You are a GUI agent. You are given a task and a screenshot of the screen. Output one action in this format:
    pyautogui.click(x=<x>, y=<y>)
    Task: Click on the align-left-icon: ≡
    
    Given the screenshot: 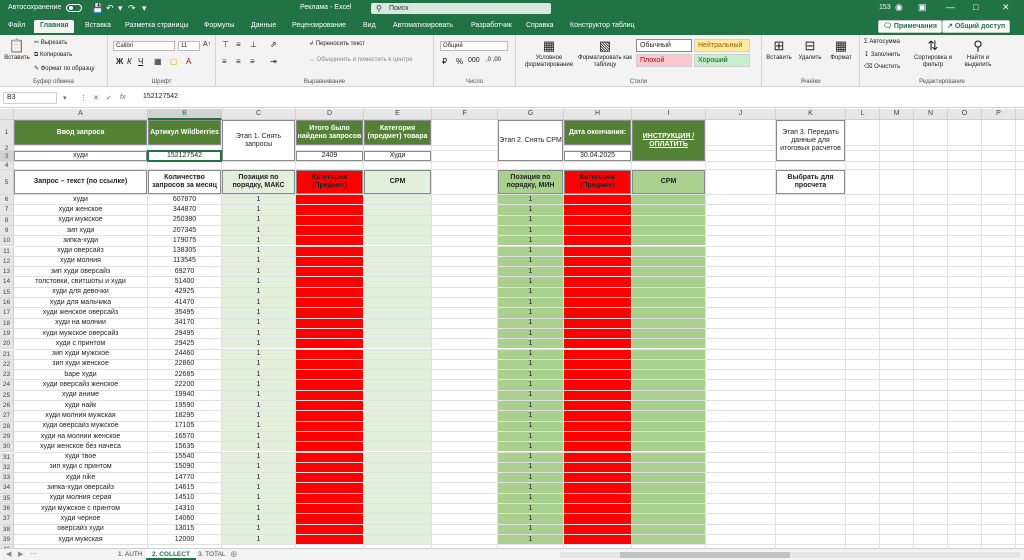 What is the action you would take?
    pyautogui.click(x=224, y=61)
    